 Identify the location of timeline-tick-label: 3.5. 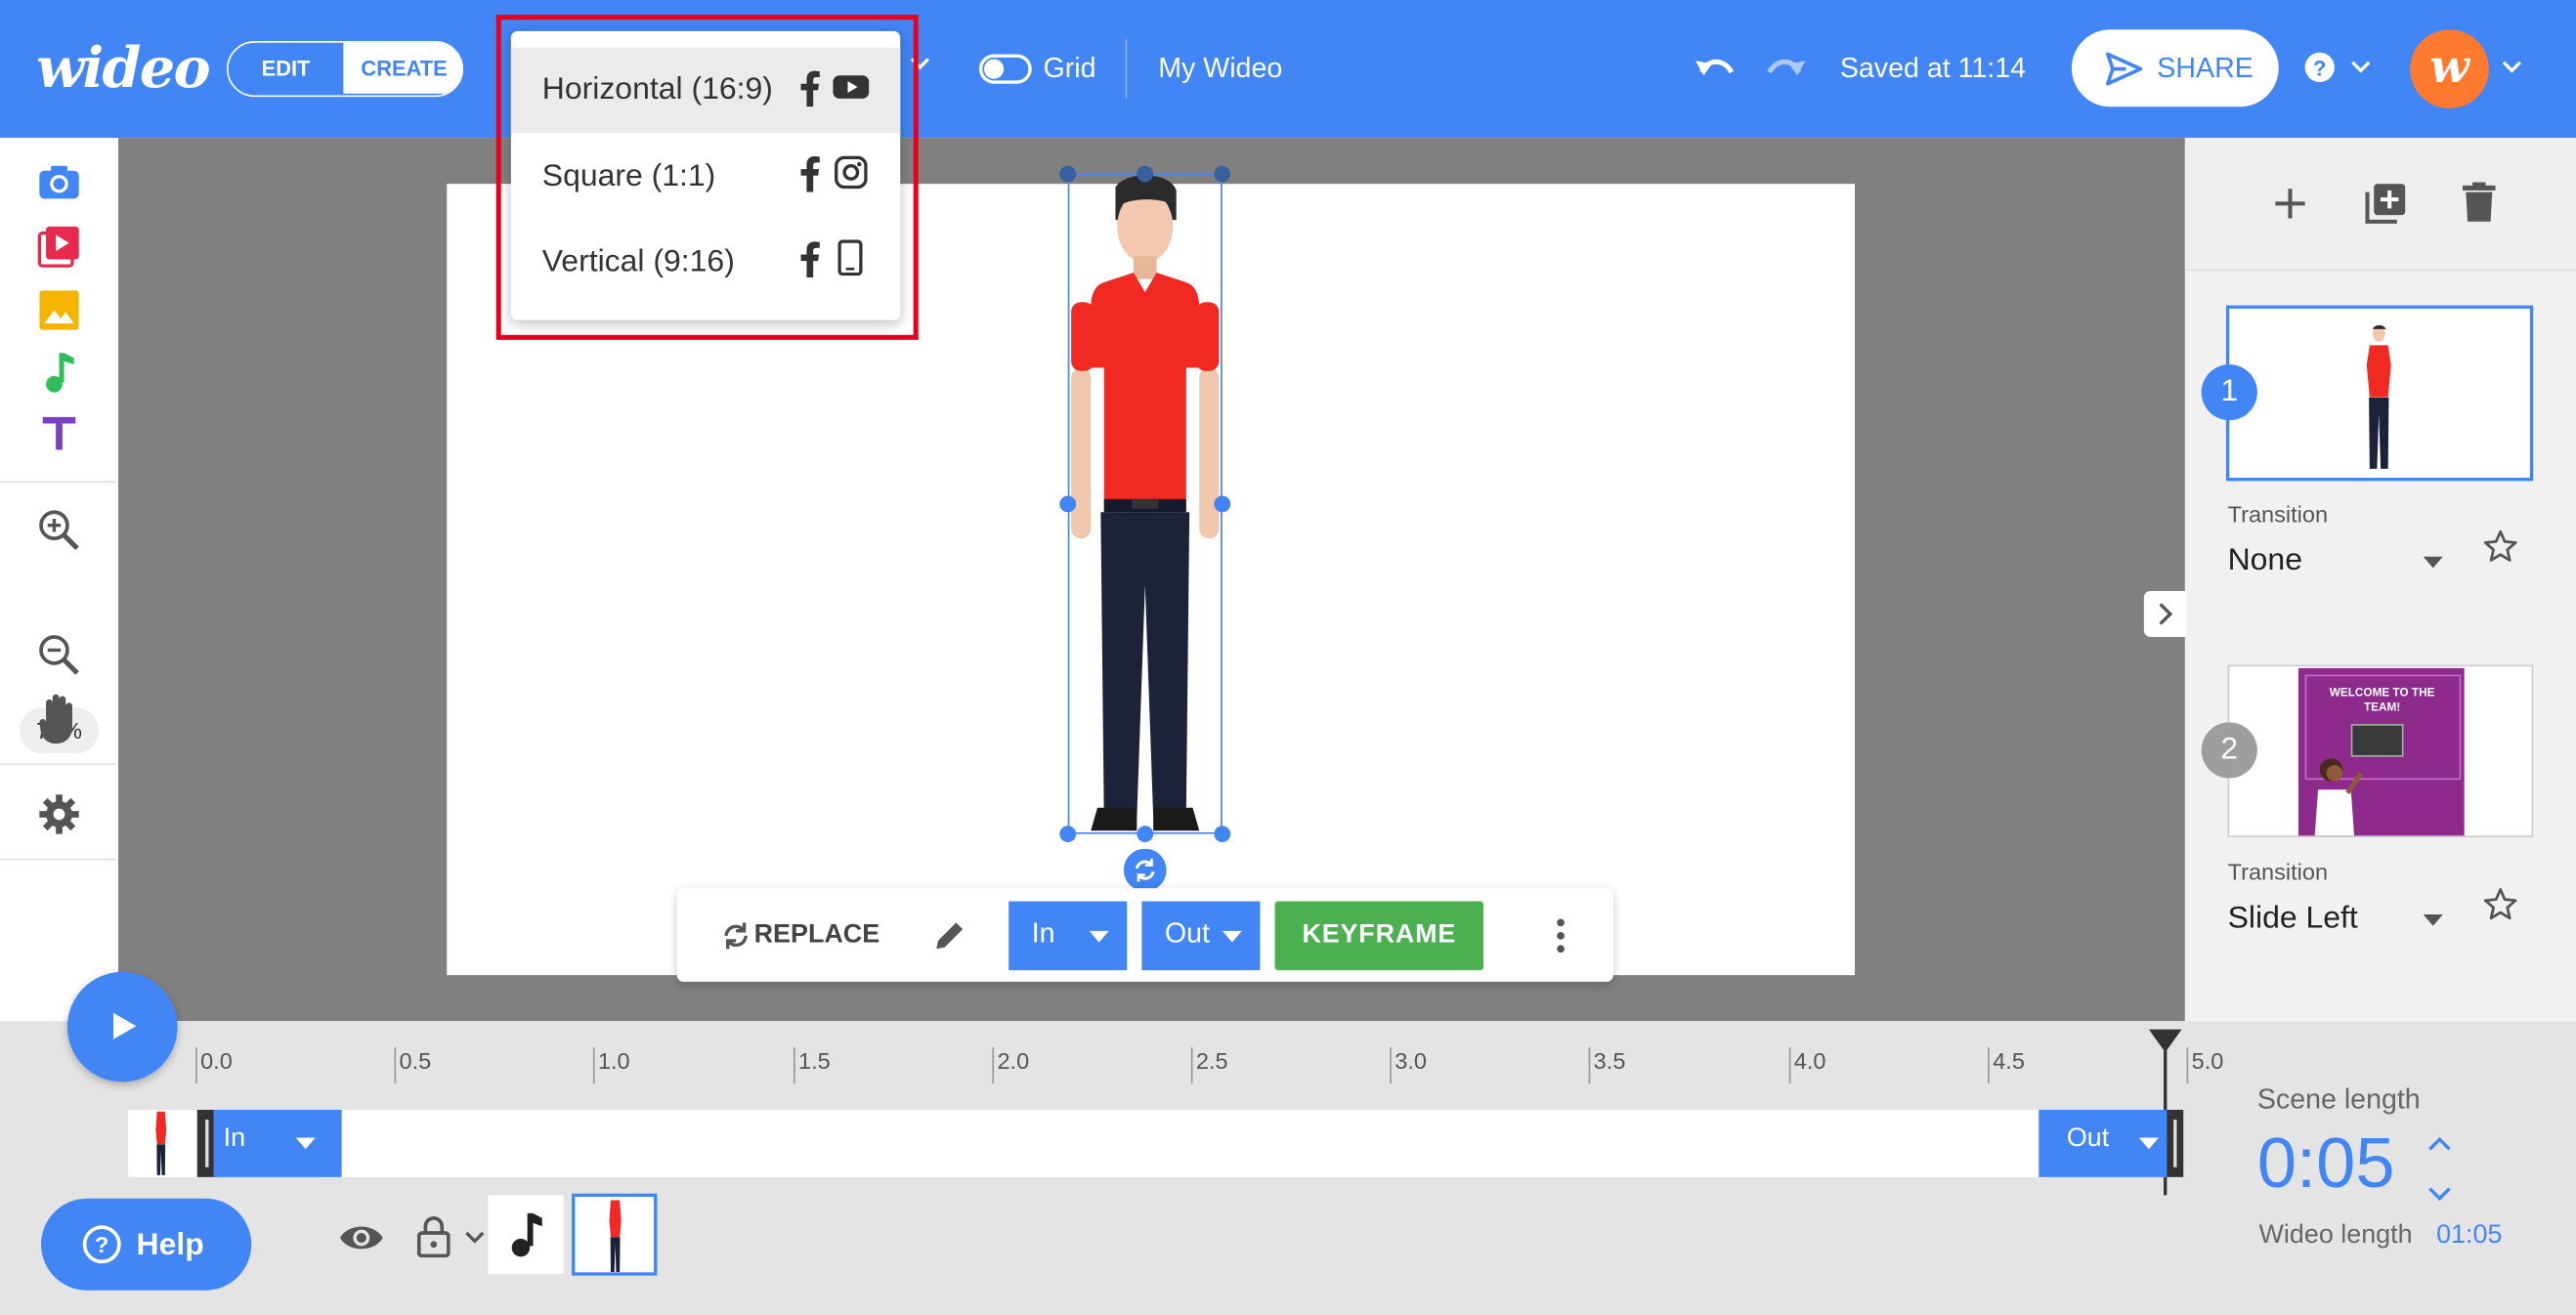
(1610, 1060).